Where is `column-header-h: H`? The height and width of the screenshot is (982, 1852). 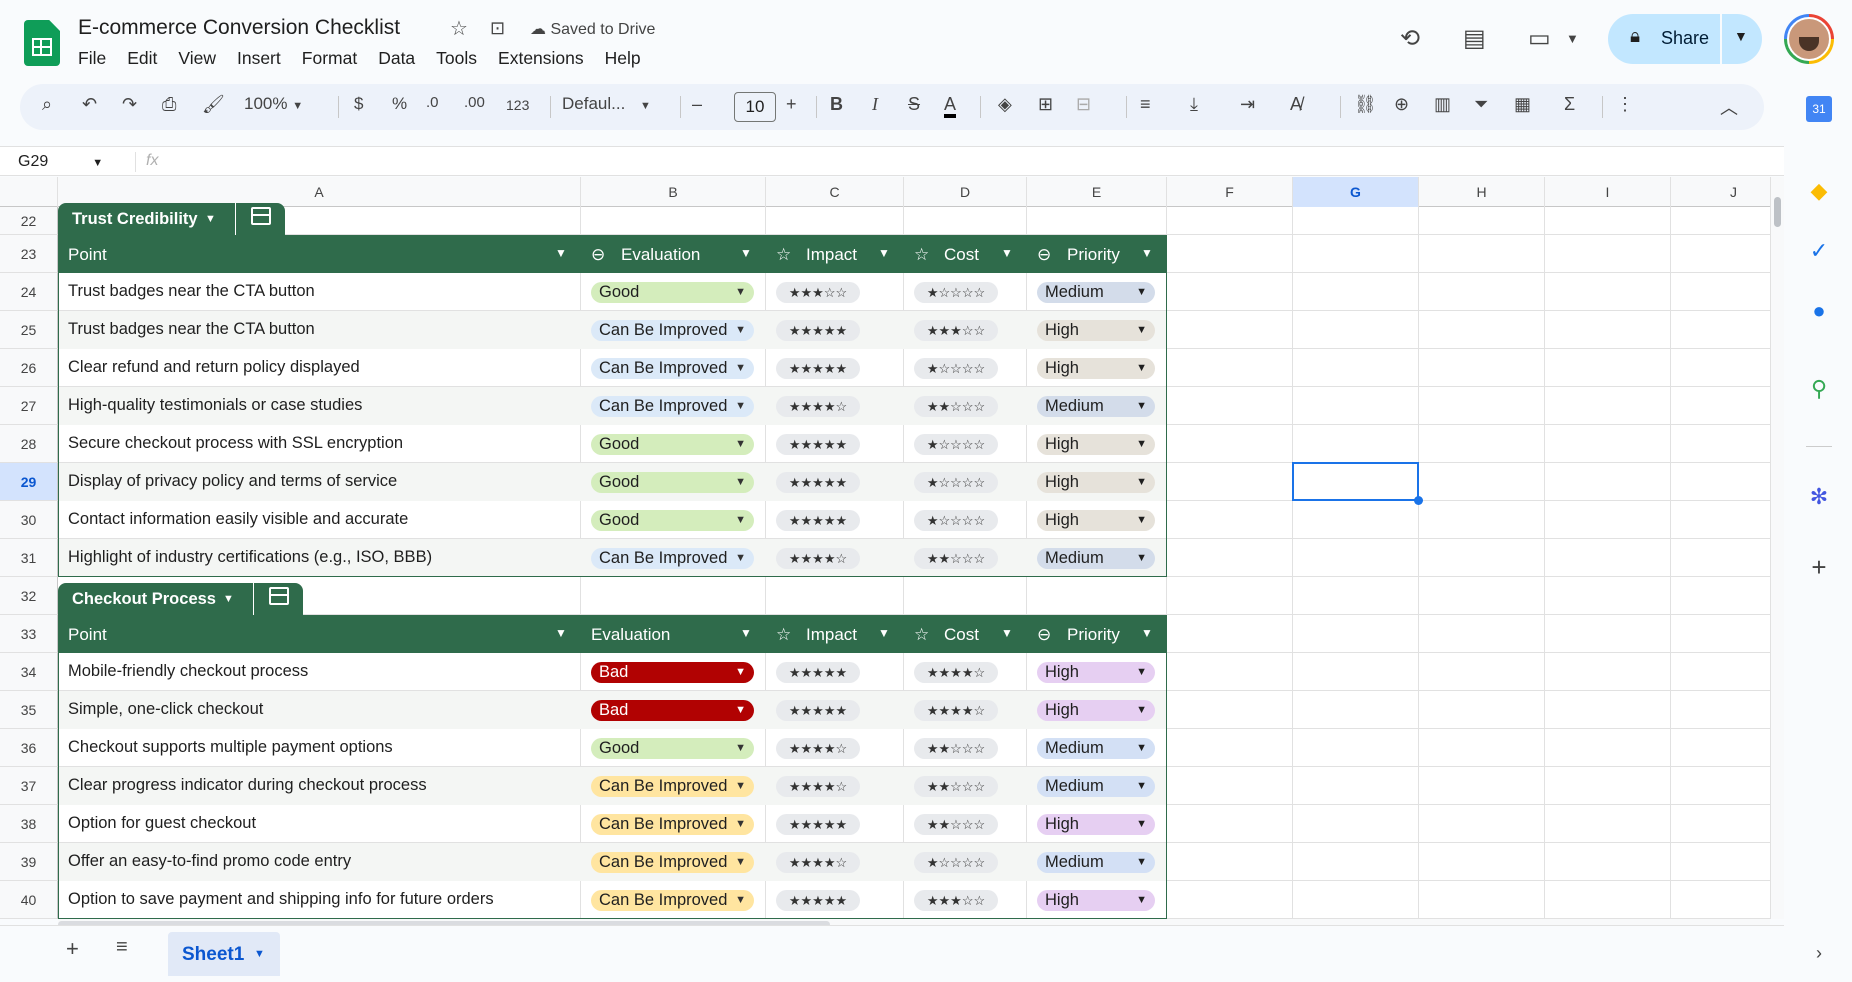
column-header-h: H is located at coordinates (1482, 192).